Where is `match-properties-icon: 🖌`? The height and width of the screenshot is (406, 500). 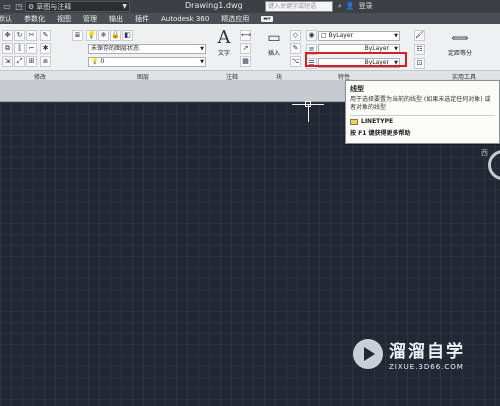 match-properties-icon: 🖌 is located at coordinates (419, 35).